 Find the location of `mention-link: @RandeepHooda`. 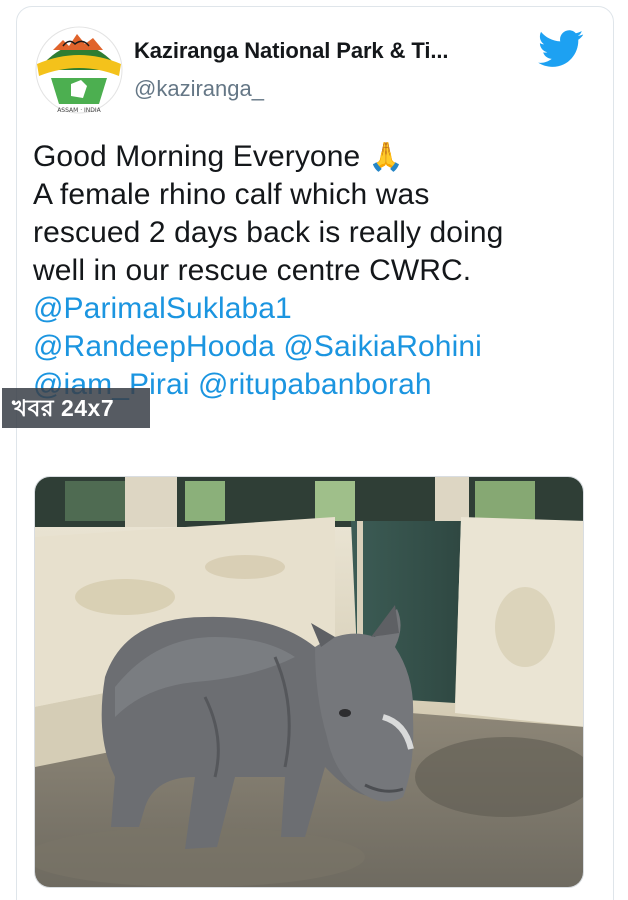

mention-link: @RandeepHooda is located at coordinates (154, 346).